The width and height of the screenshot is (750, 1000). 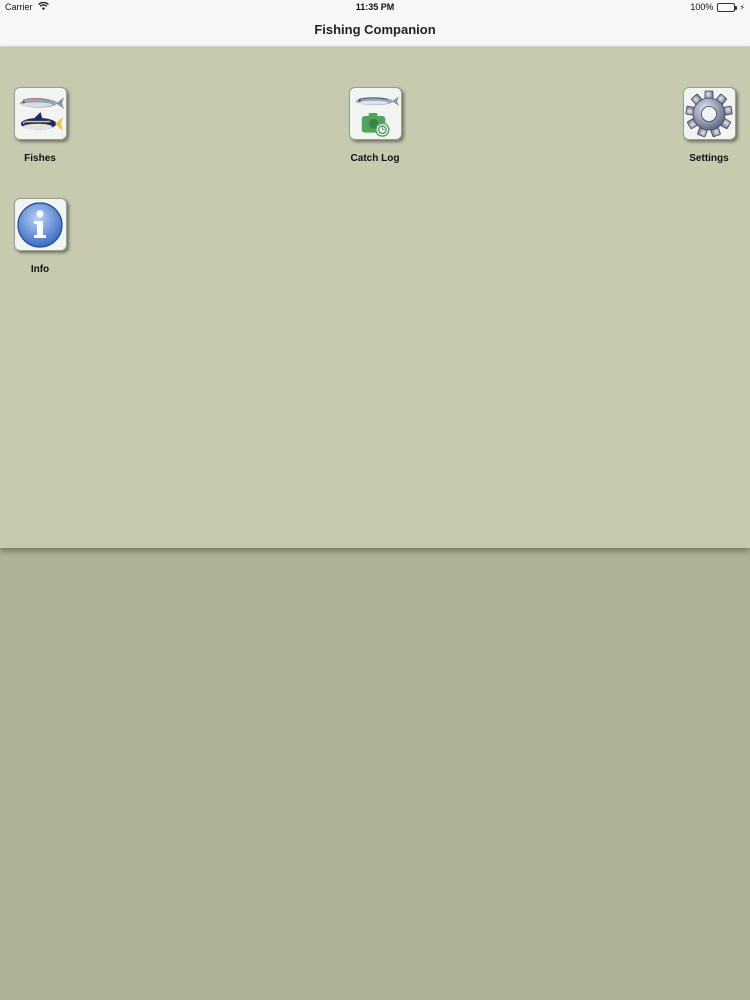 I want to click on status-time: 11:35 PM, so click(x=375, y=7).